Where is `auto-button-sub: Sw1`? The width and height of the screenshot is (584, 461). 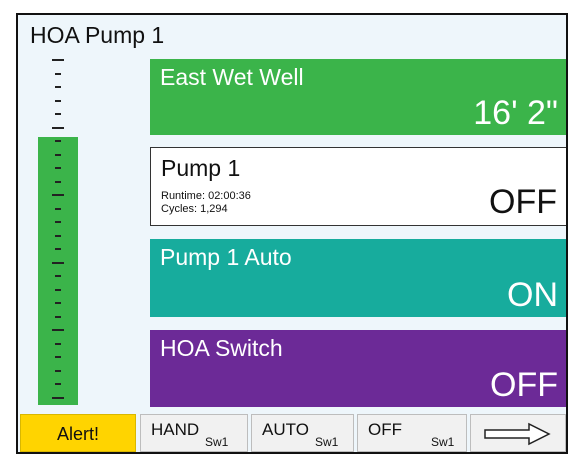 auto-button-sub: Sw1 is located at coordinates (327, 442).